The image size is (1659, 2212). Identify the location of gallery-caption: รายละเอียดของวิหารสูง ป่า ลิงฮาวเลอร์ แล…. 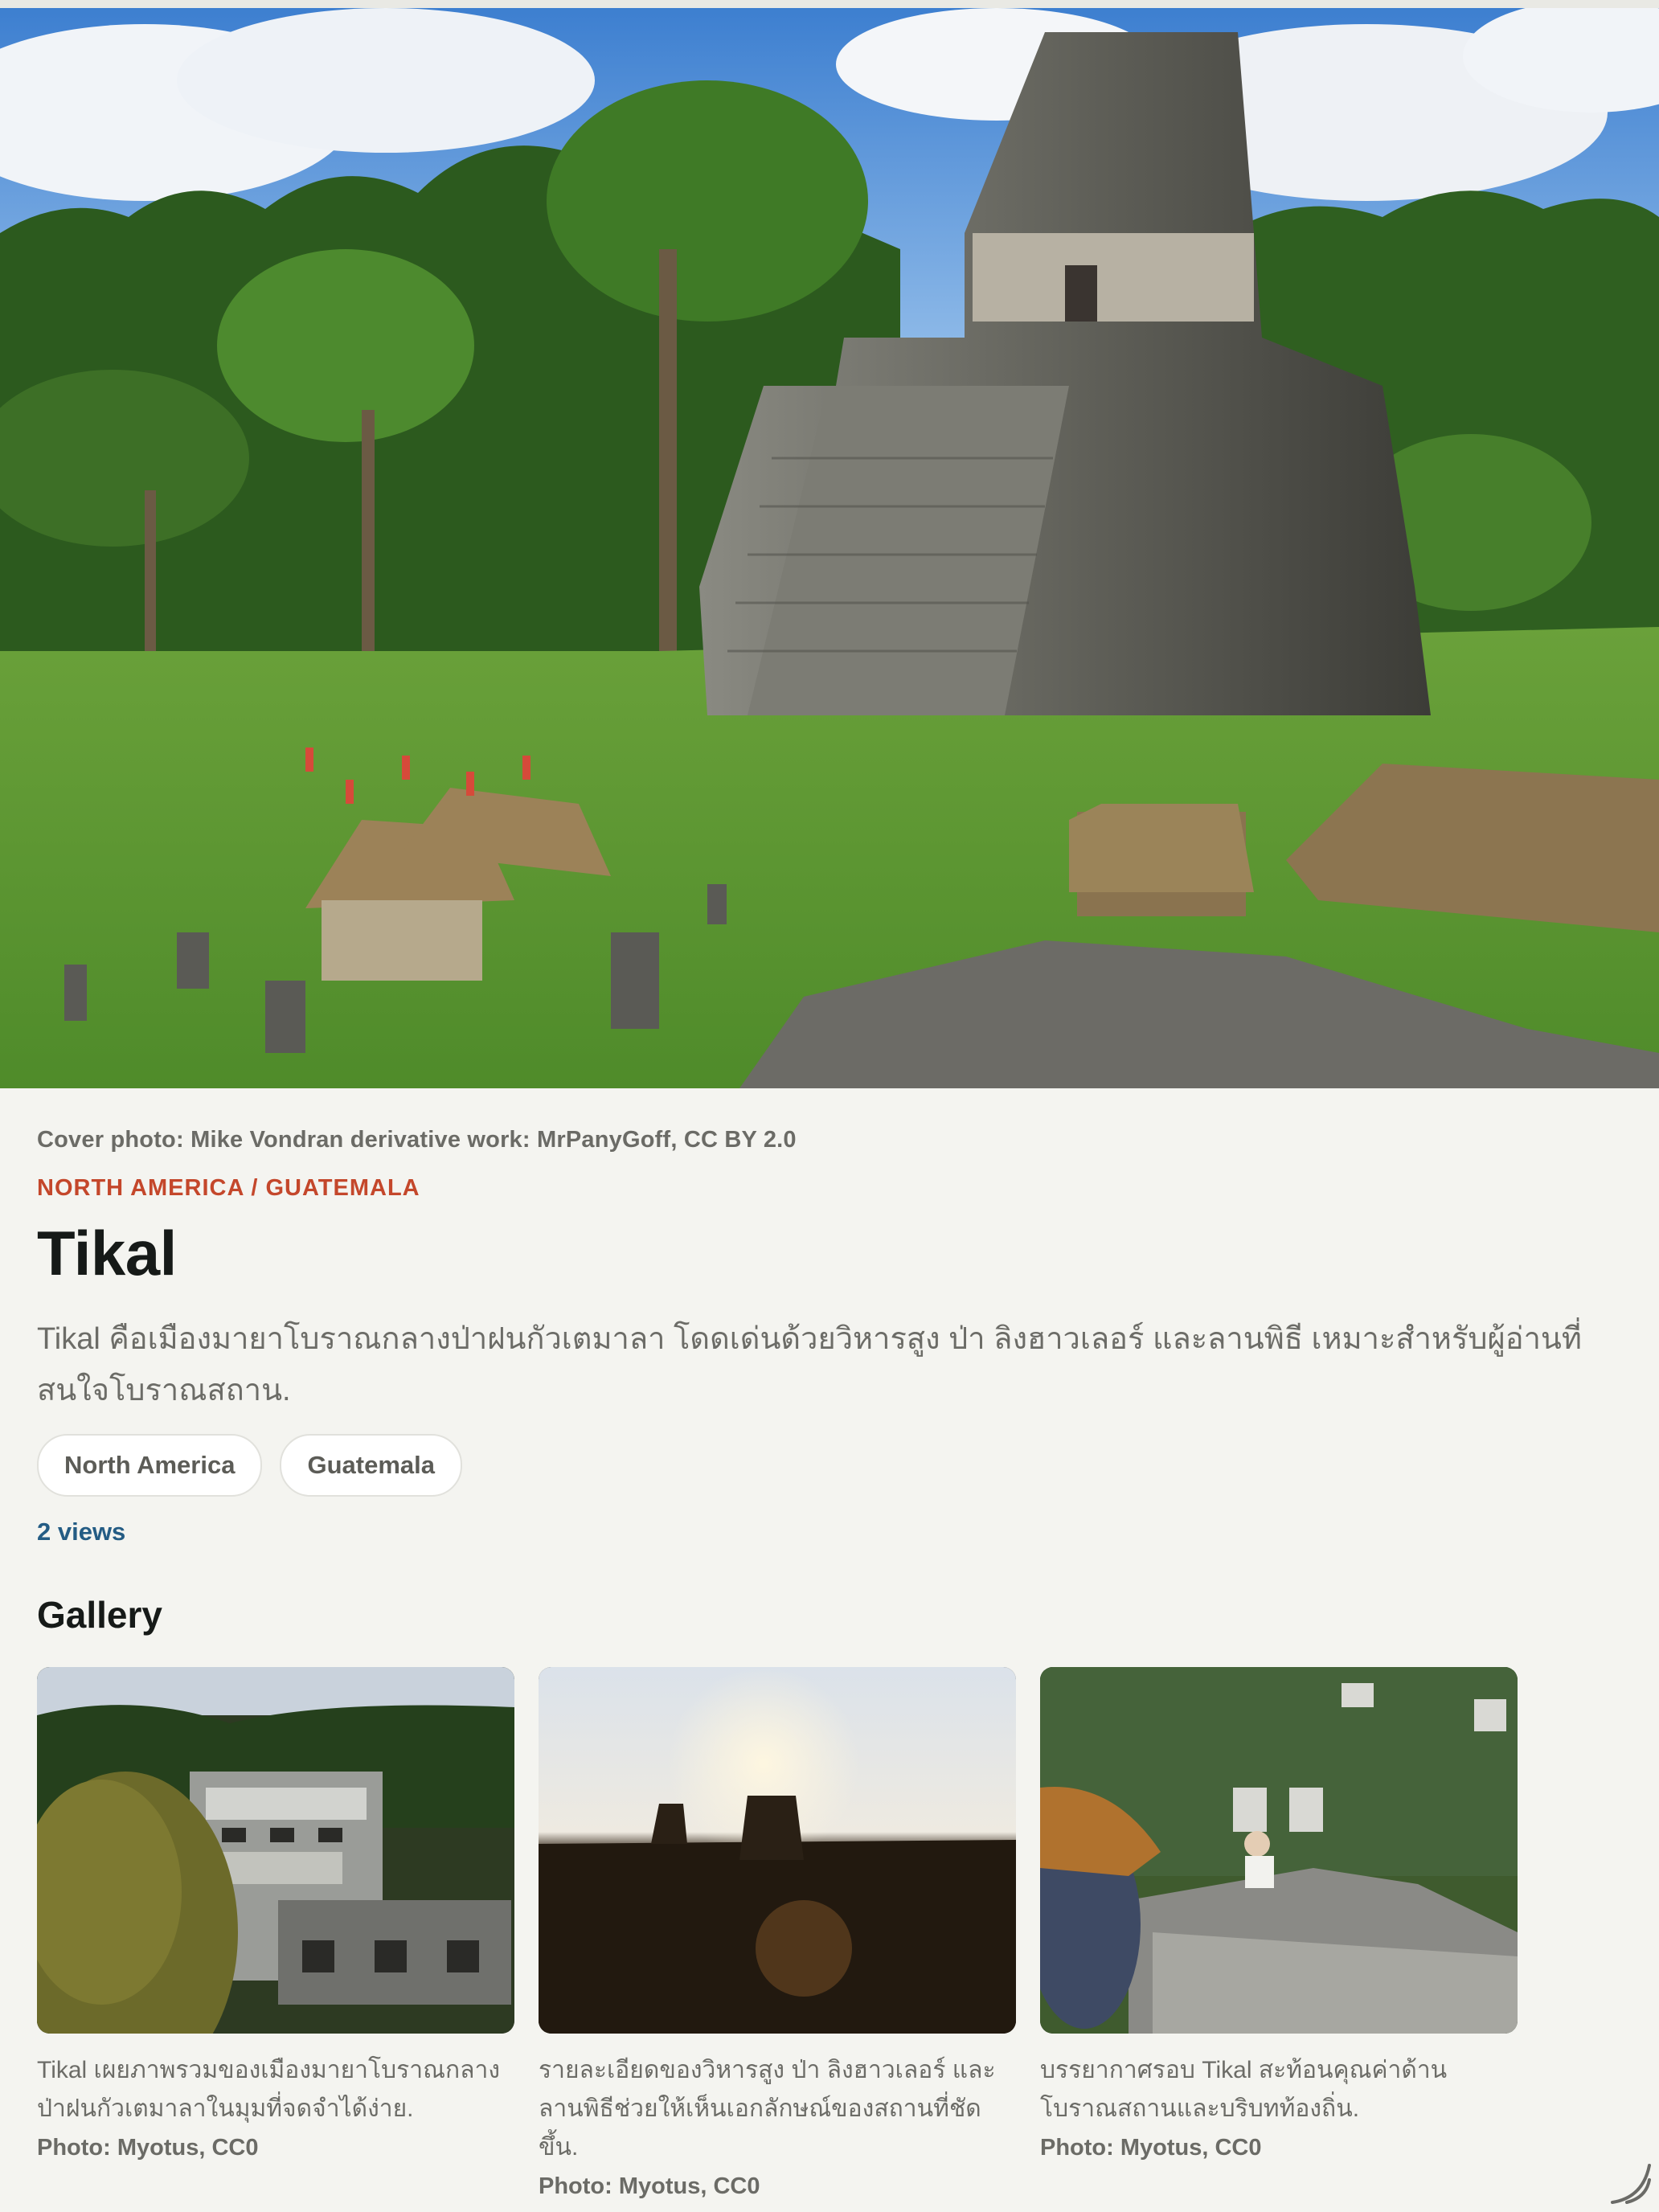
(767, 2109).